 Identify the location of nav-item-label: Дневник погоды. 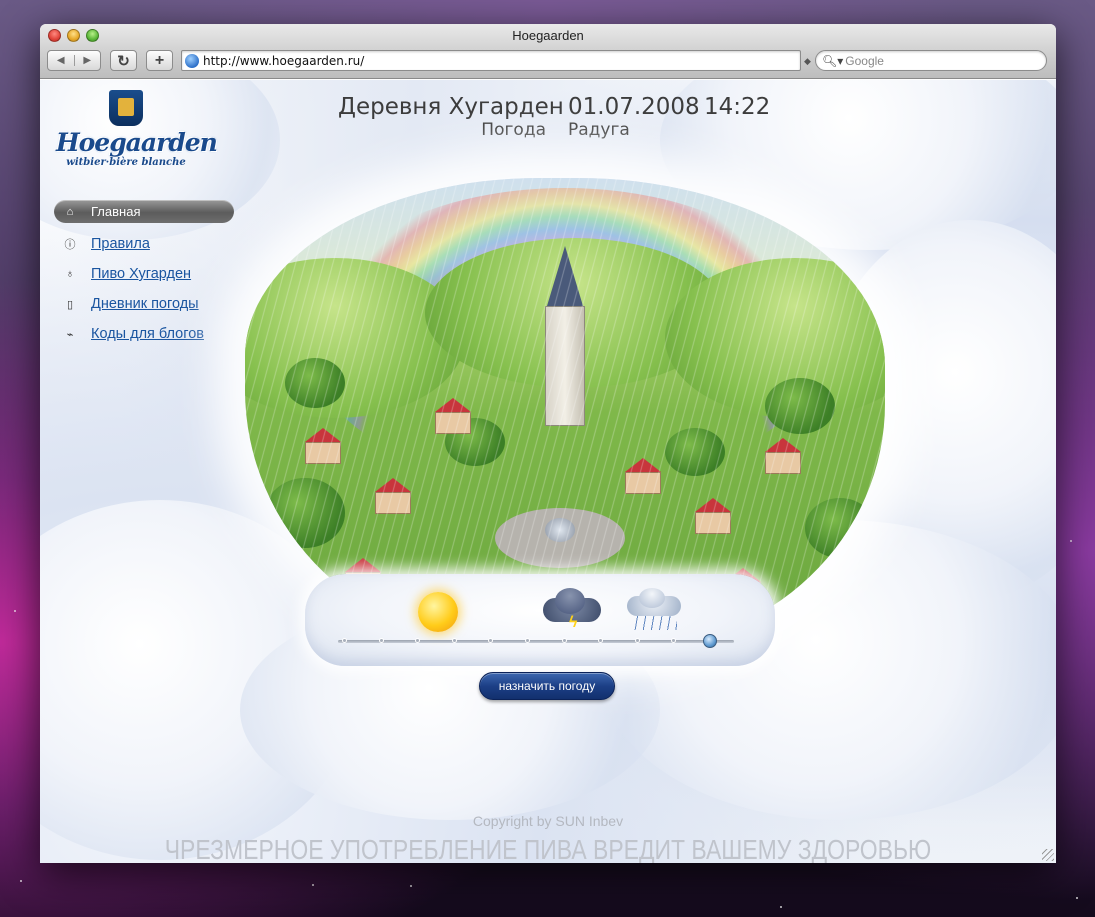
(145, 304).